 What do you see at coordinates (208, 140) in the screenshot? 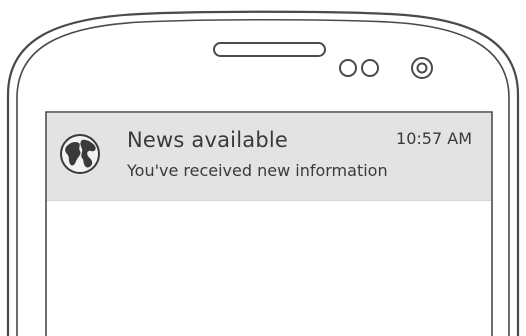
I see `notification-title: News available` at bounding box center [208, 140].